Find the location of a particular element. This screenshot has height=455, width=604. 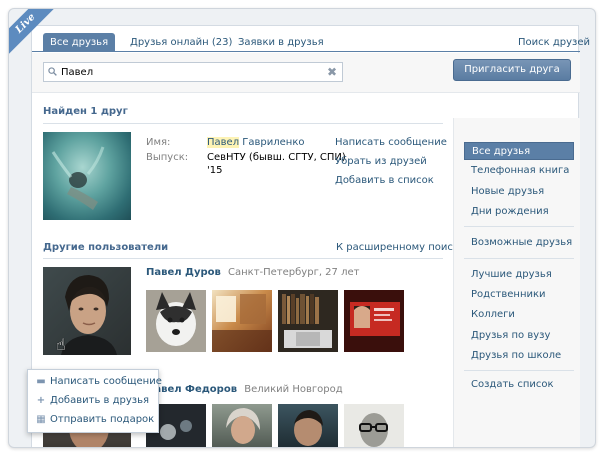

menu-item-university-friends: Друзья по вузу is located at coordinates (519, 336).